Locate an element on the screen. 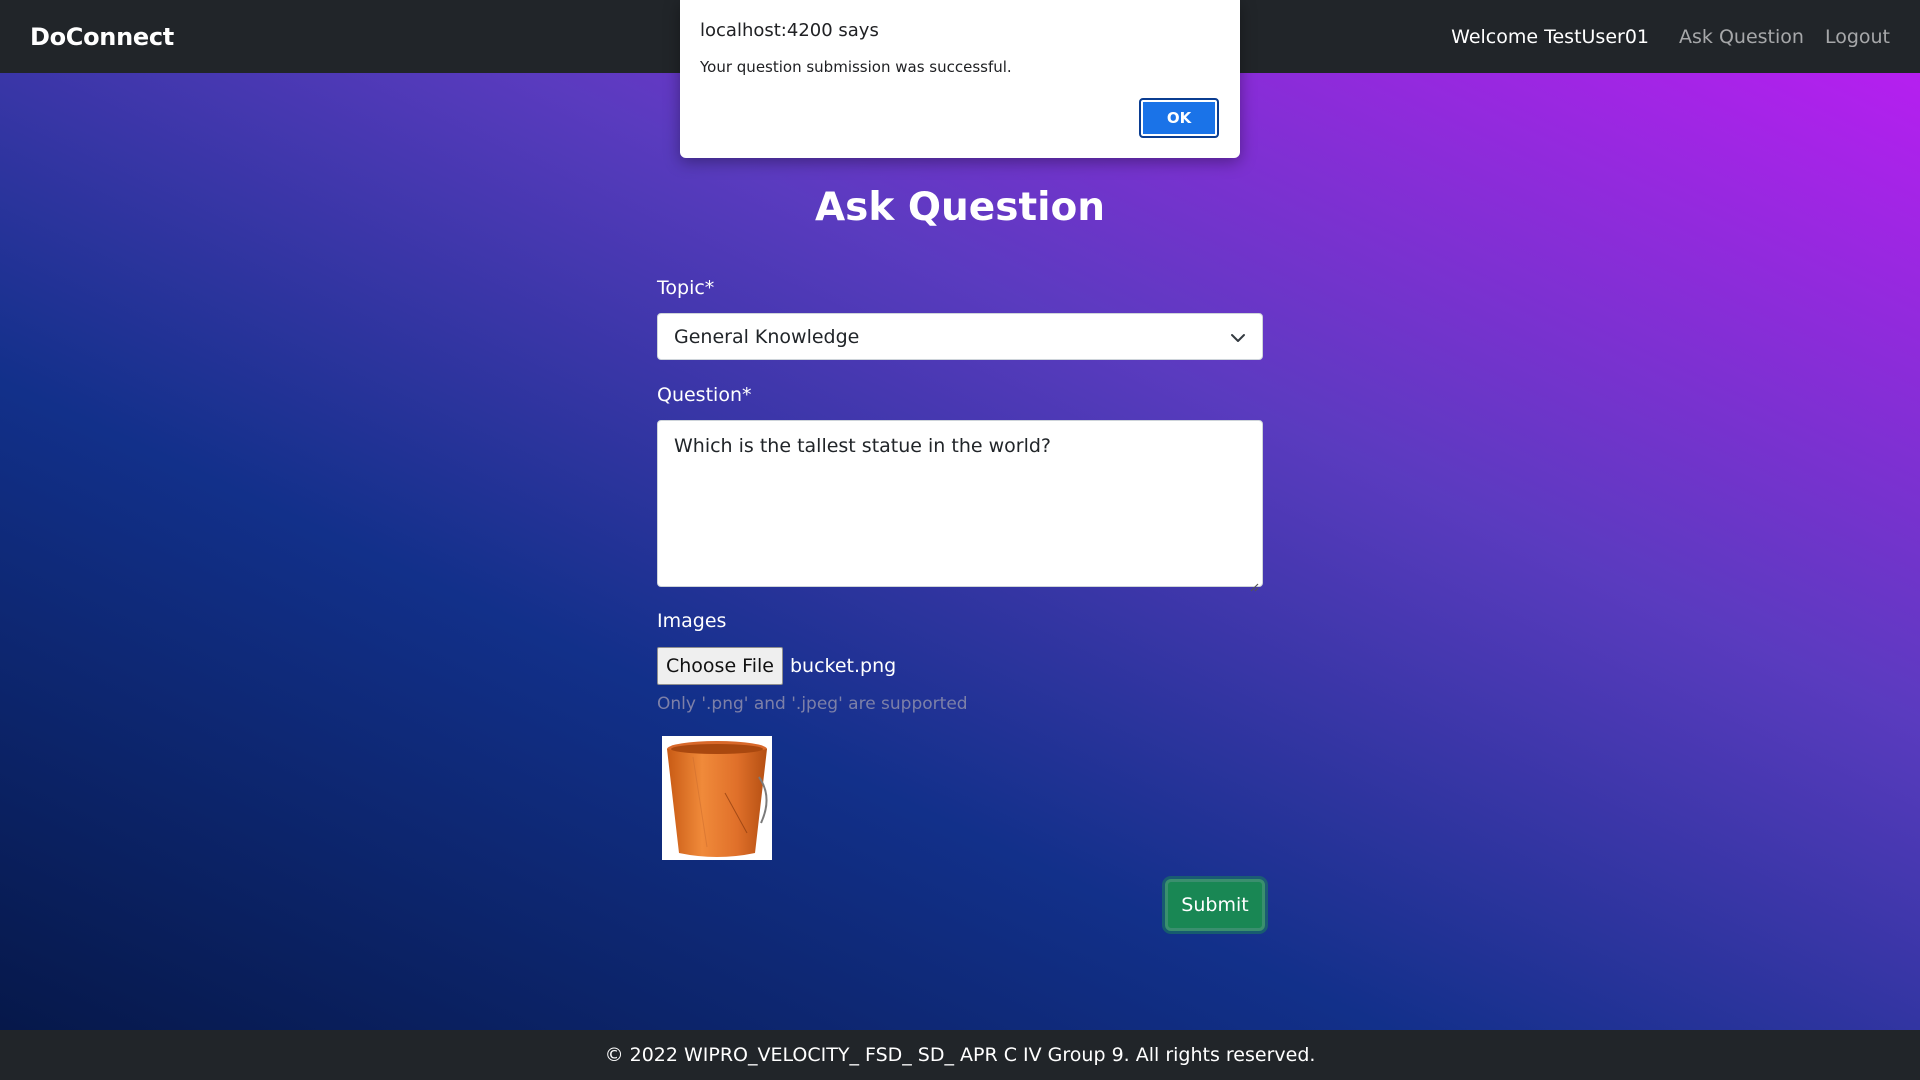 Image resolution: width=1920 pixels, height=1080 pixels. question-label: Question* is located at coordinates (704, 395).